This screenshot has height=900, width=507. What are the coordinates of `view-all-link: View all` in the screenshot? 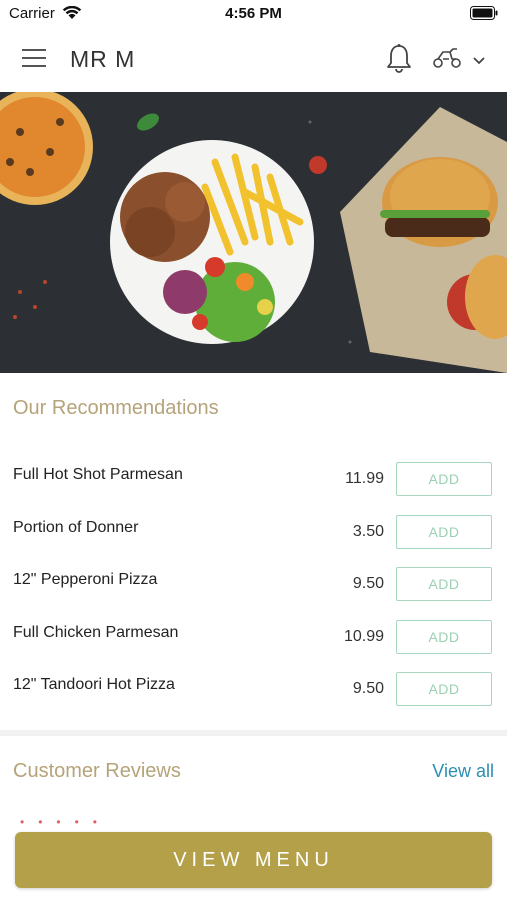 It's located at (463, 771).